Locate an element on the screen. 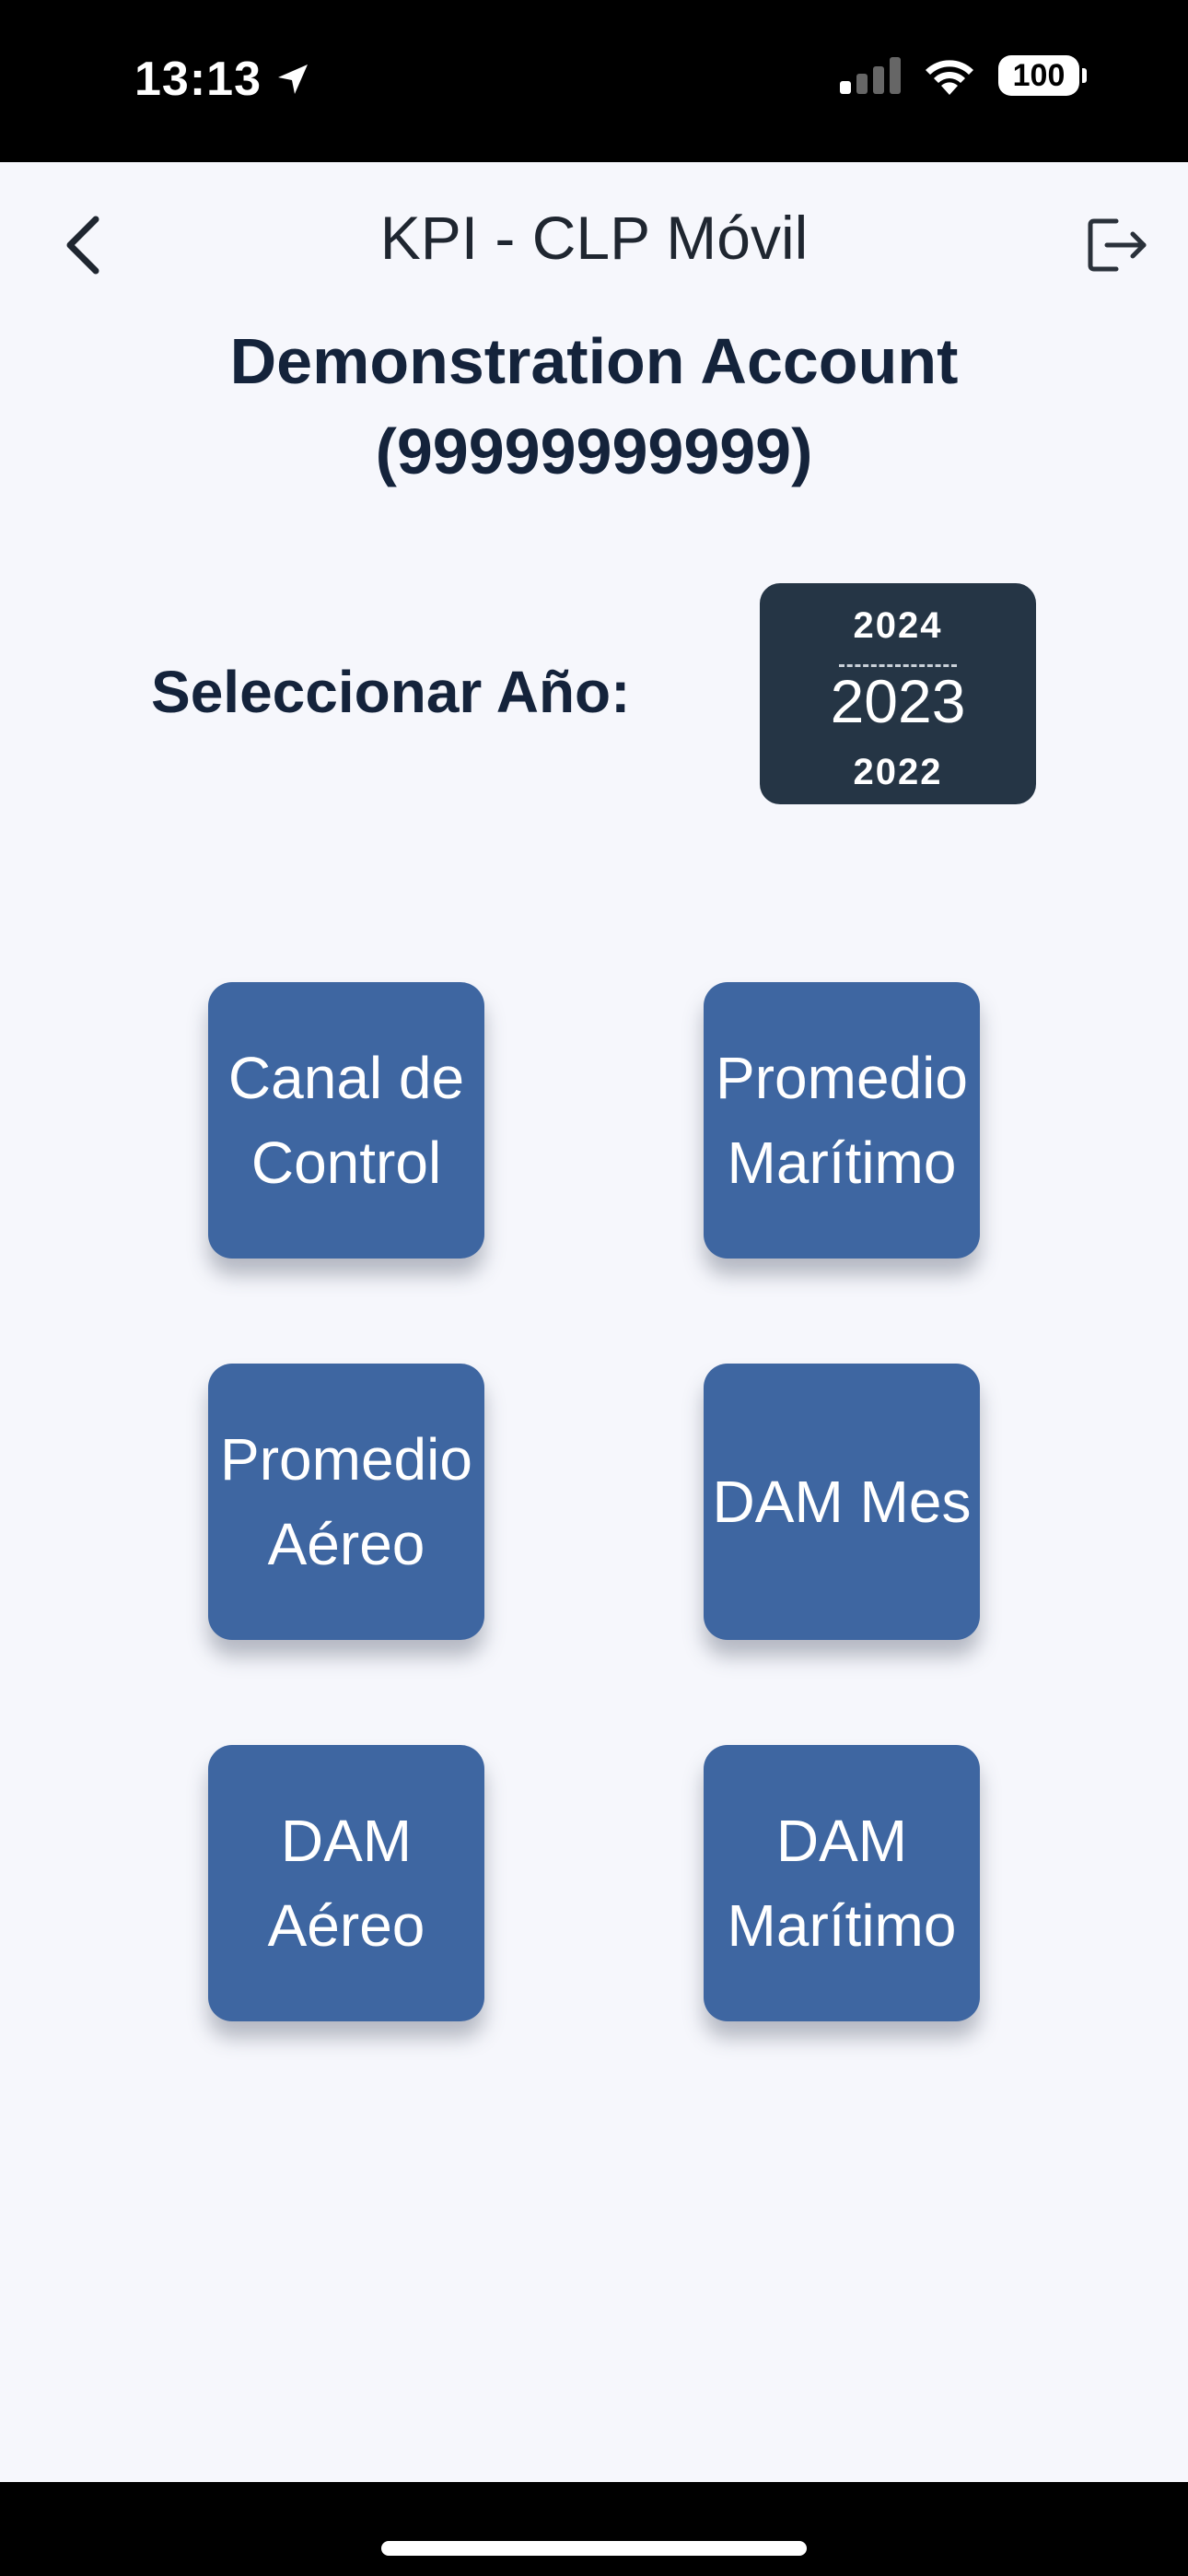 The height and width of the screenshot is (2576, 1188). account-number: (99999999999) is located at coordinates (594, 451).